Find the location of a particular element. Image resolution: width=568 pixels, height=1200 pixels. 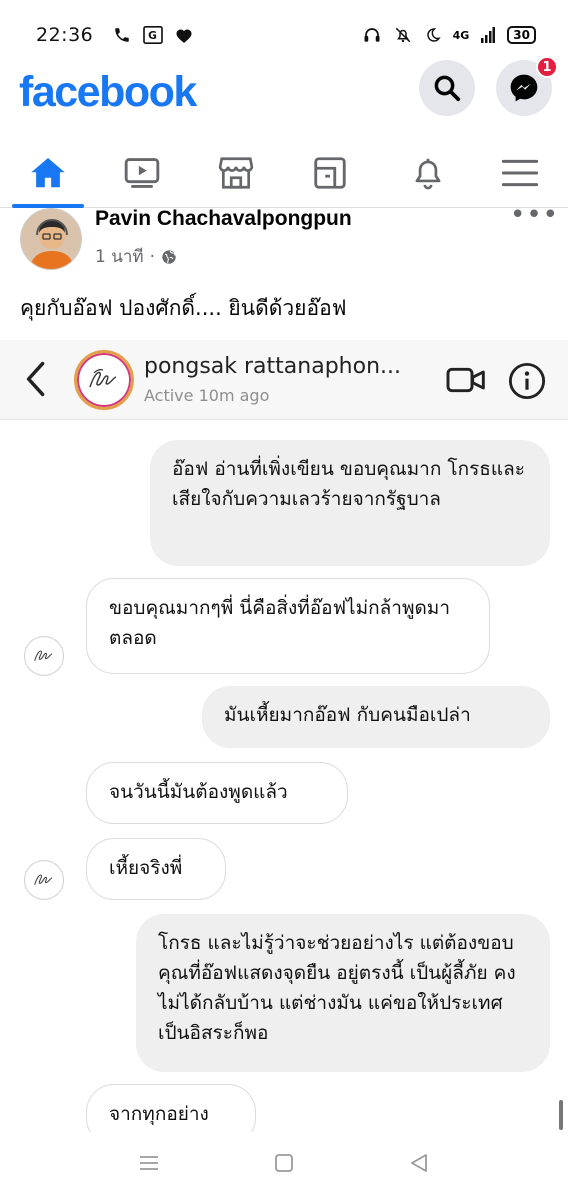

message-bubble-received: เหี้ยจริงพี่ is located at coordinates (156, 869).